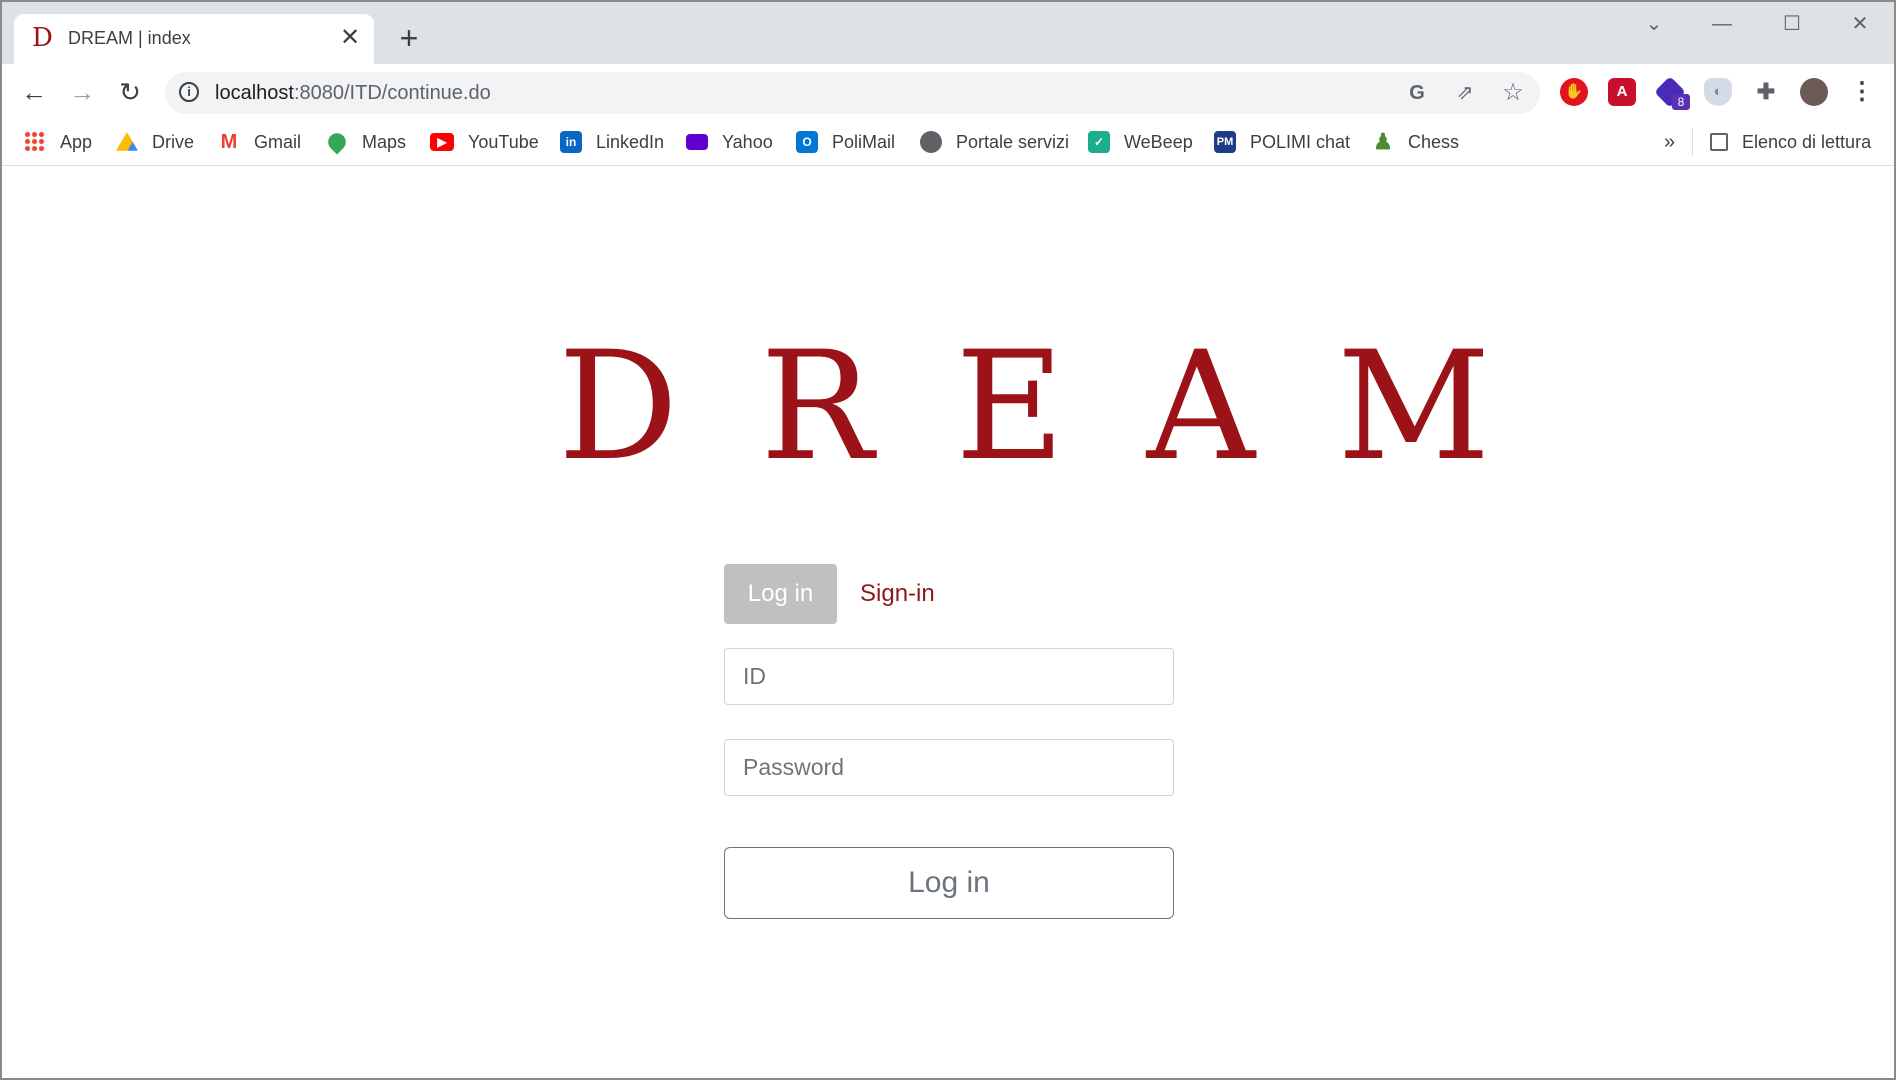  Describe the element at coordinates (127, 141) in the screenshot. I see `drive-icon` at that location.